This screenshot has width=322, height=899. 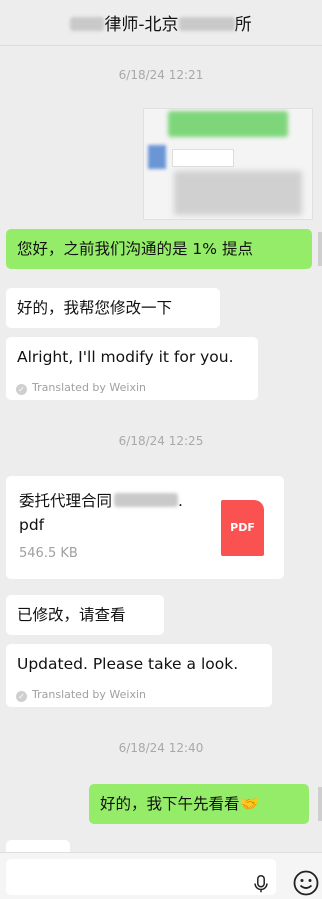 What do you see at coordinates (161, 75) in the screenshot?
I see `timestamp: 6/18/24 12:21` at bounding box center [161, 75].